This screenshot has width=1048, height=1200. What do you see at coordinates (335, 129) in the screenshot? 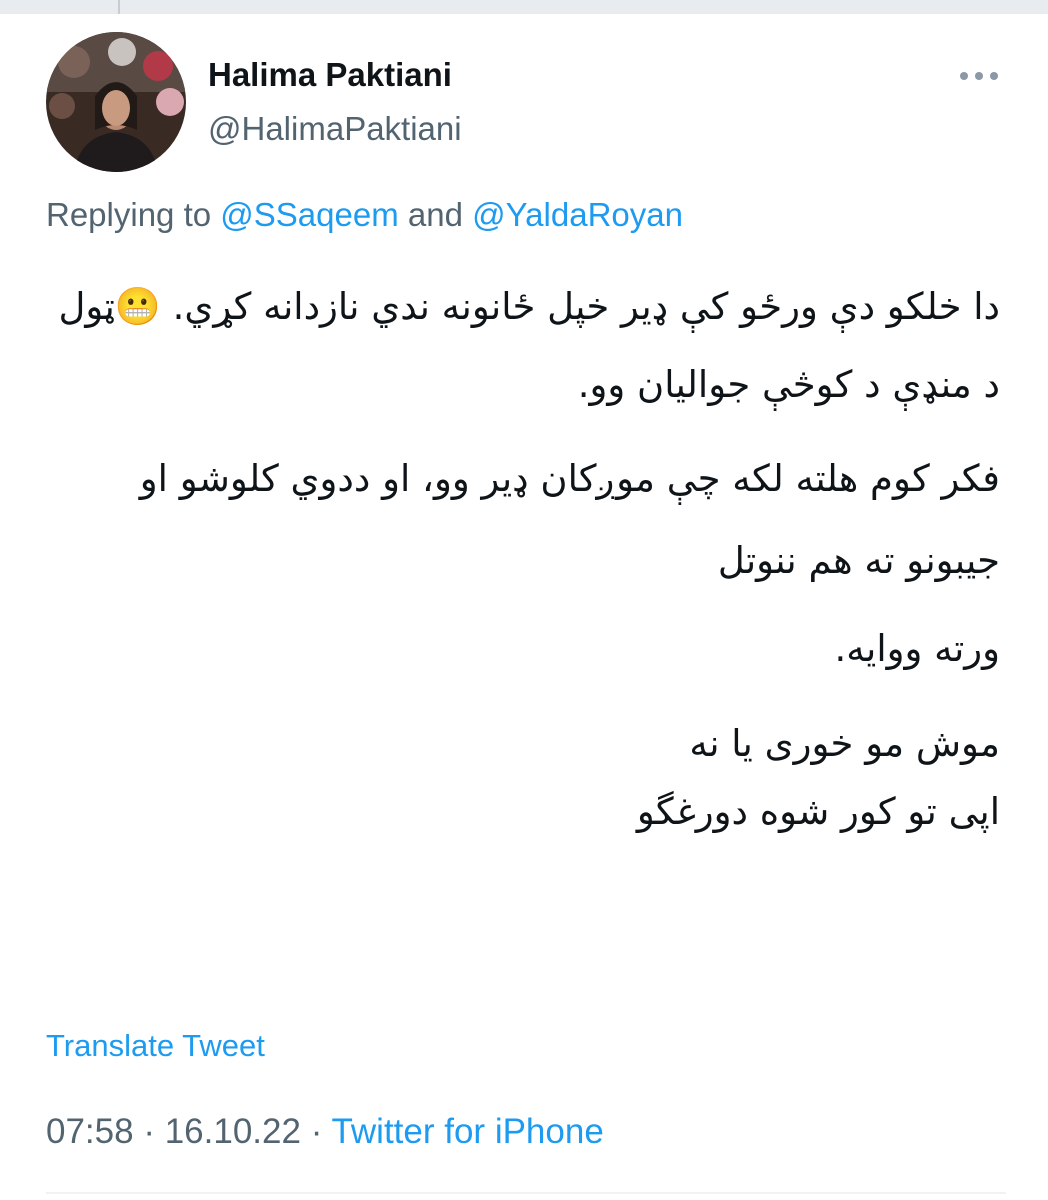
I see `author-handle: @HalimaPaktiani` at bounding box center [335, 129].